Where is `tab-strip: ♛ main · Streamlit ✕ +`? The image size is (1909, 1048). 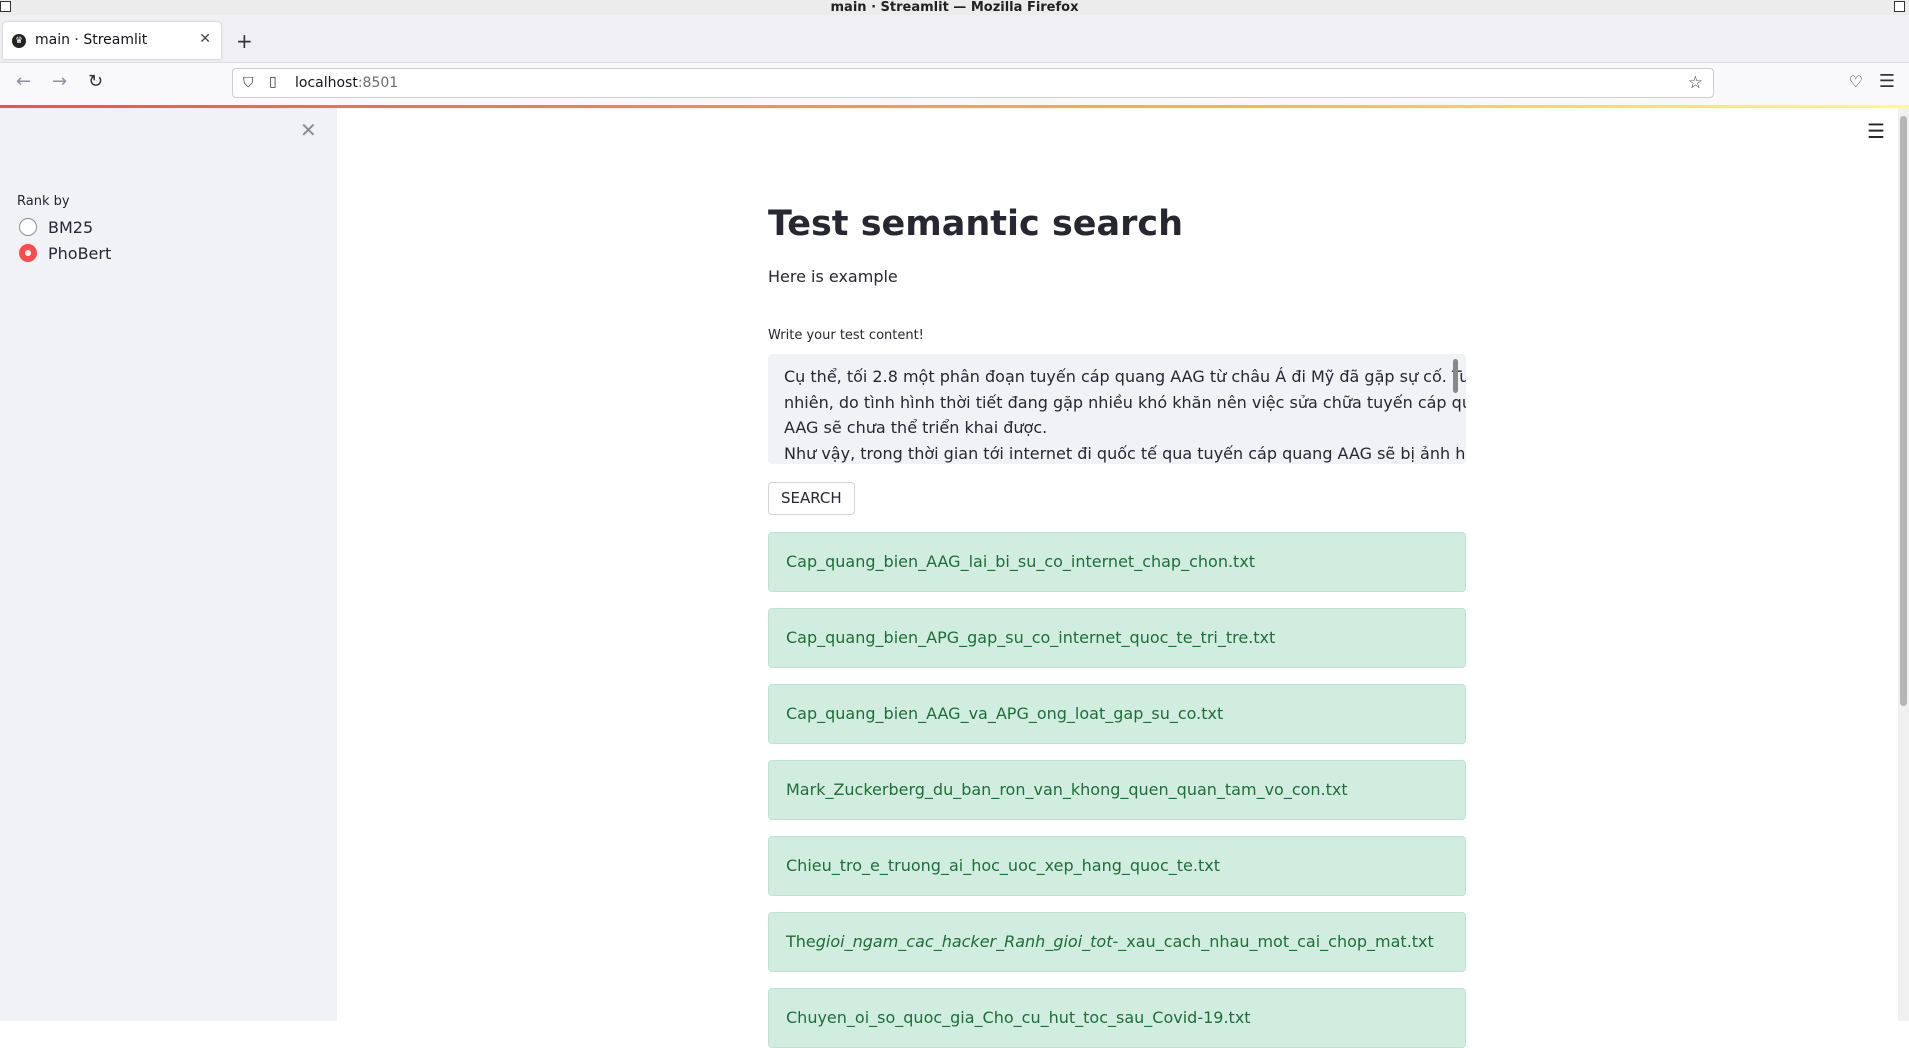 tab-strip: ♛ main · Streamlit ✕ + is located at coordinates (954, 39).